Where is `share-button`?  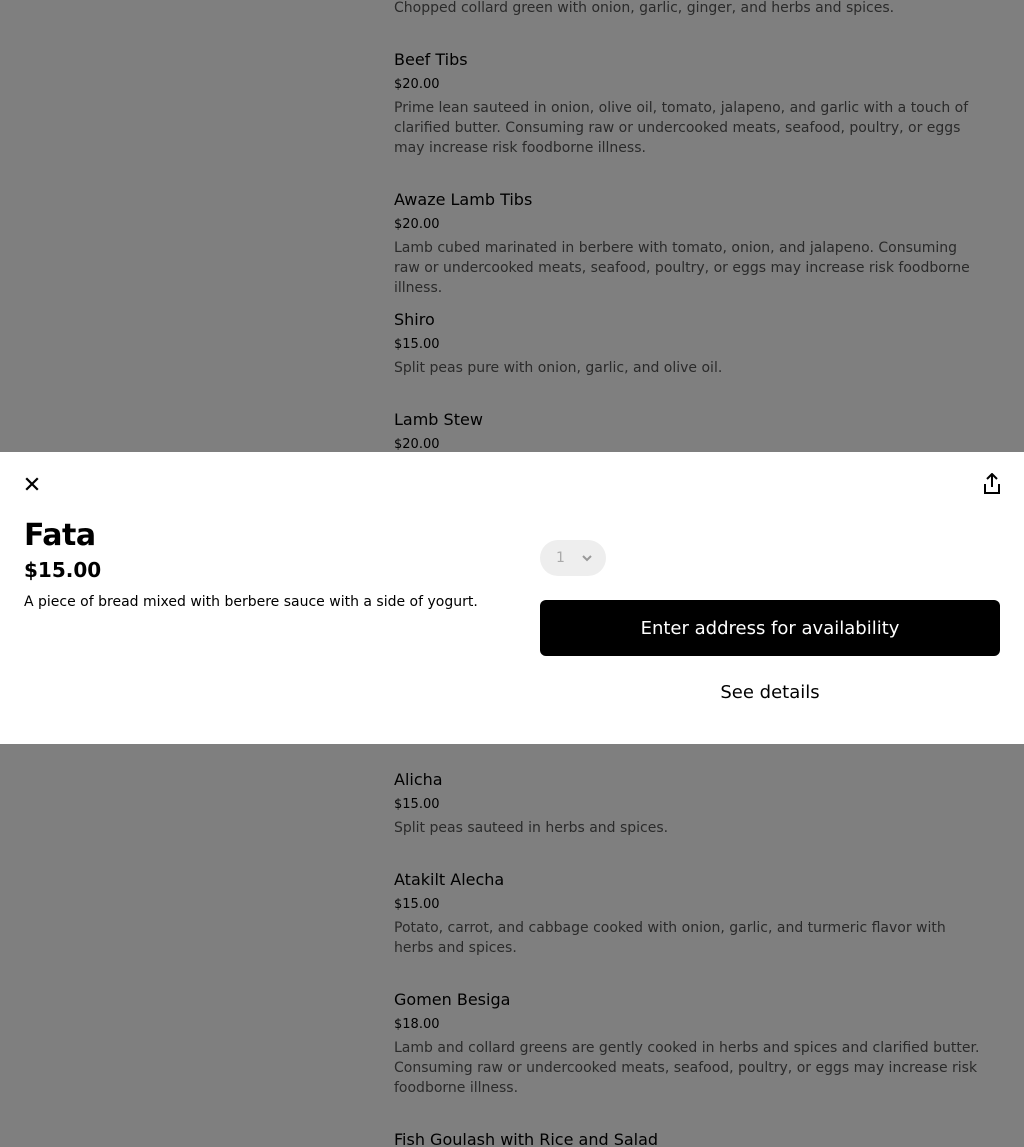
share-button is located at coordinates (992, 484).